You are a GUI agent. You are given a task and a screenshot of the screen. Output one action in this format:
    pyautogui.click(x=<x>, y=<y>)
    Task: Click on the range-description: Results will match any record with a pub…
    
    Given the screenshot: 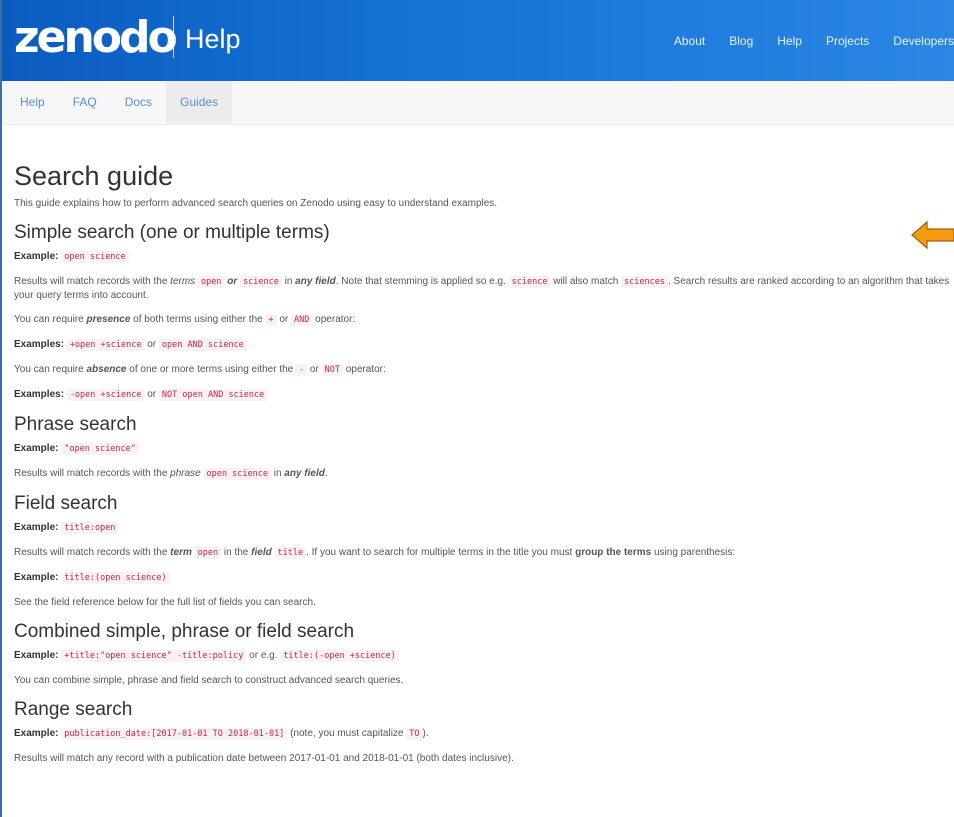 What is the action you would take?
    pyautogui.click(x=264, y=758)
    